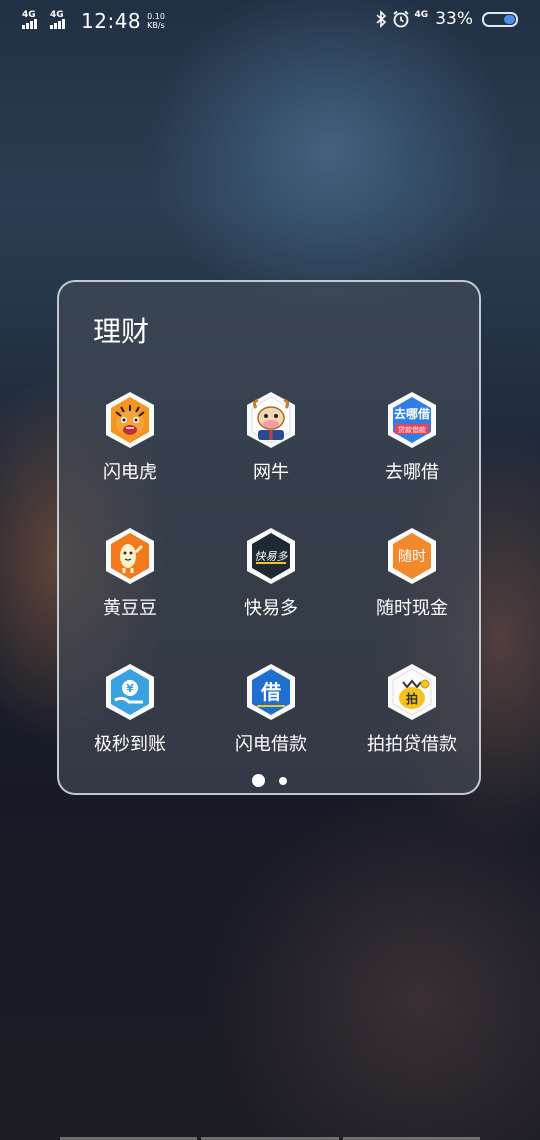 The image size is (540, 1140). I want to click on icon-subtext: 贷款借款, so click(412, 429).